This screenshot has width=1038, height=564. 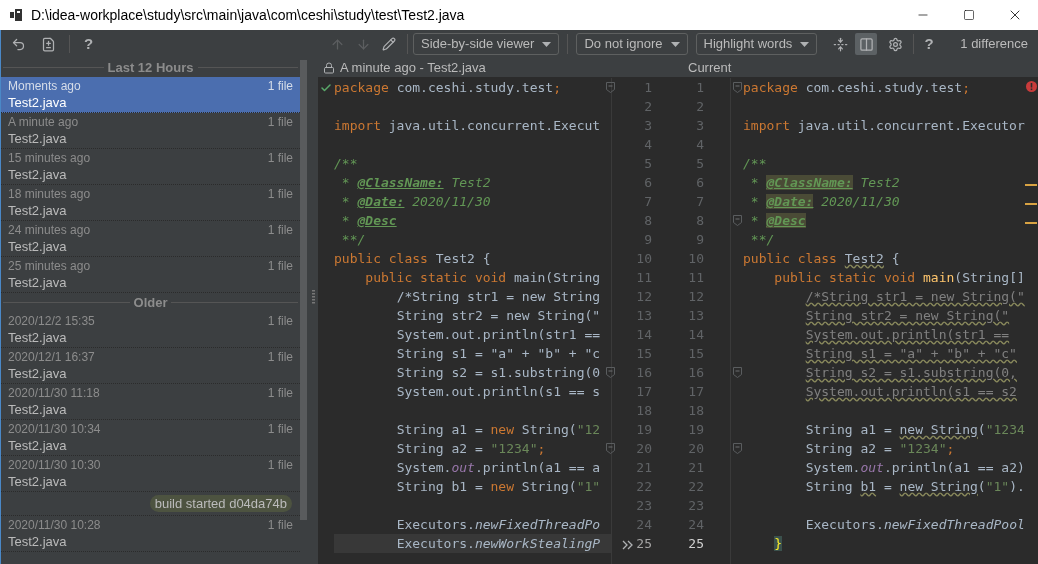 What do you see at coordinates (498, 354) in the screenshot?
I see `code-line: String s1 = "a" + "b" + "c` at bounding box center [498, 354].